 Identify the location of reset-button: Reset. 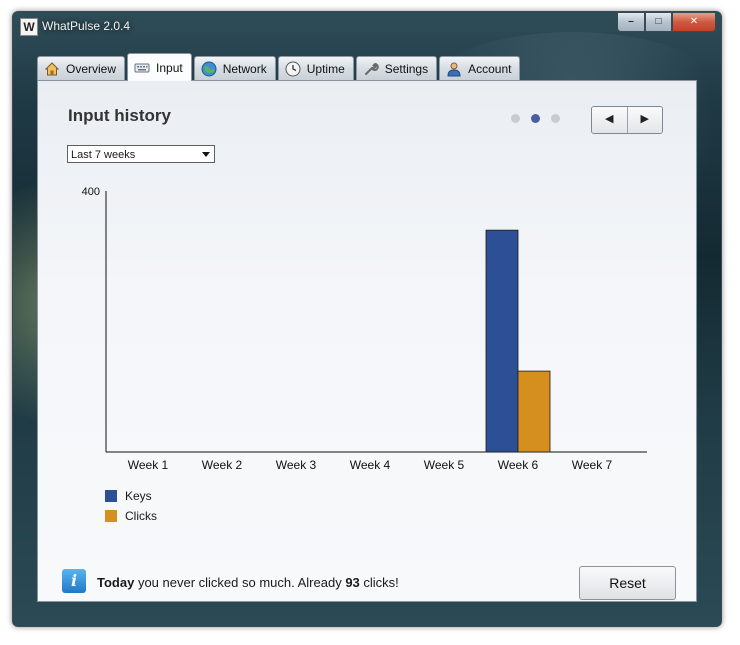
(627, 583).